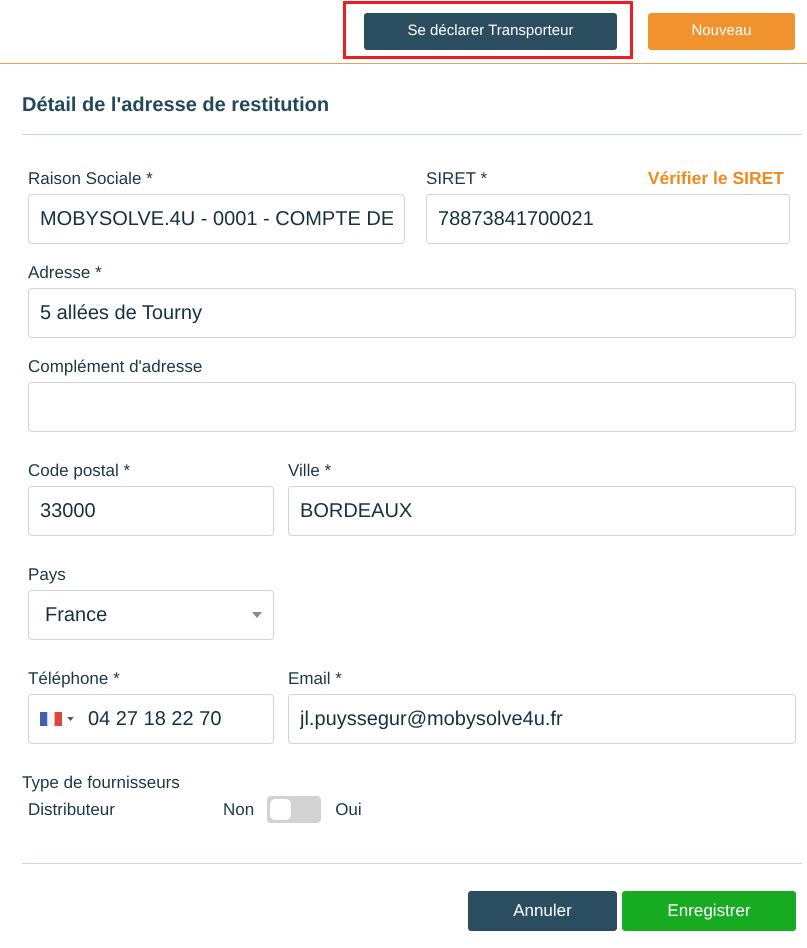 The image size is (807, 948). I want to click on input-field, so click(412, 407).